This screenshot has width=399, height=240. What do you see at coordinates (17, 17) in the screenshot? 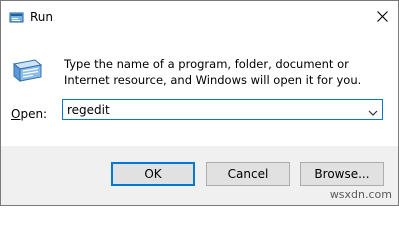
I see `run-icon` at bounding box center [17, 17].